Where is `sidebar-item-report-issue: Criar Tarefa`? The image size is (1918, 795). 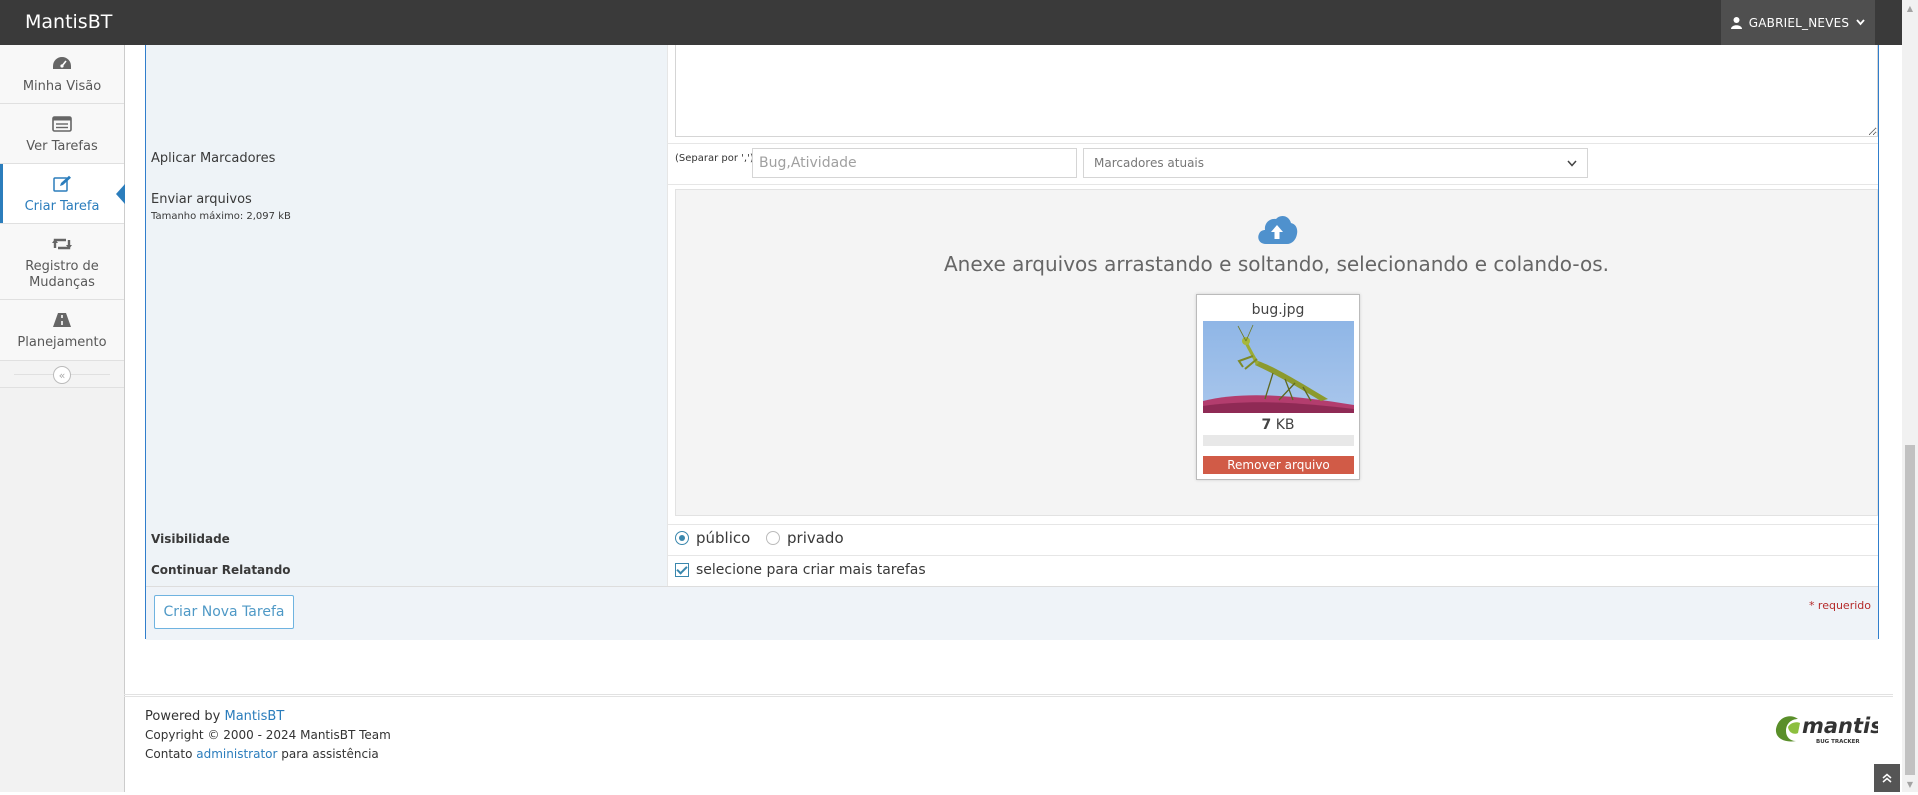 sidebar-item-report-issue: Criar Tarefa is located at coordinates (62, 194).